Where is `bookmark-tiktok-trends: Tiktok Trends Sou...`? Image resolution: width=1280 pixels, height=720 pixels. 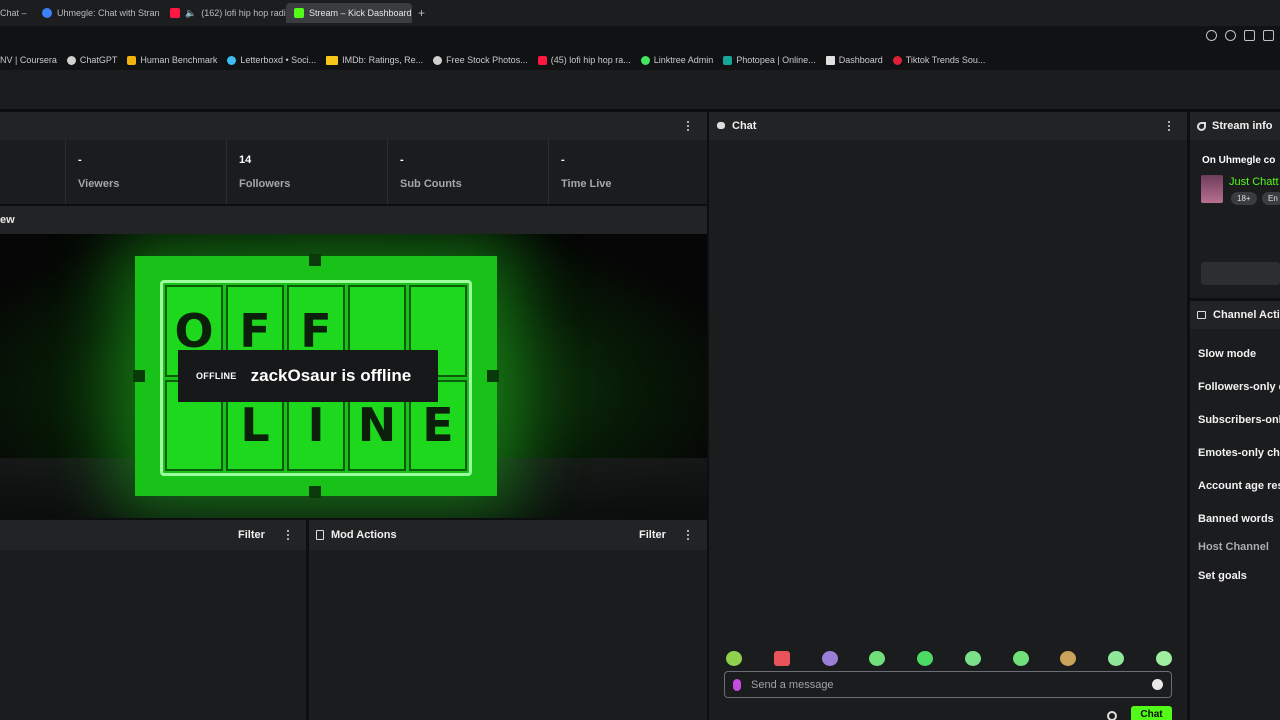 bookmark-tiktok-trends: Tiktok Trends Sou... is located at coordinates (938, 60).